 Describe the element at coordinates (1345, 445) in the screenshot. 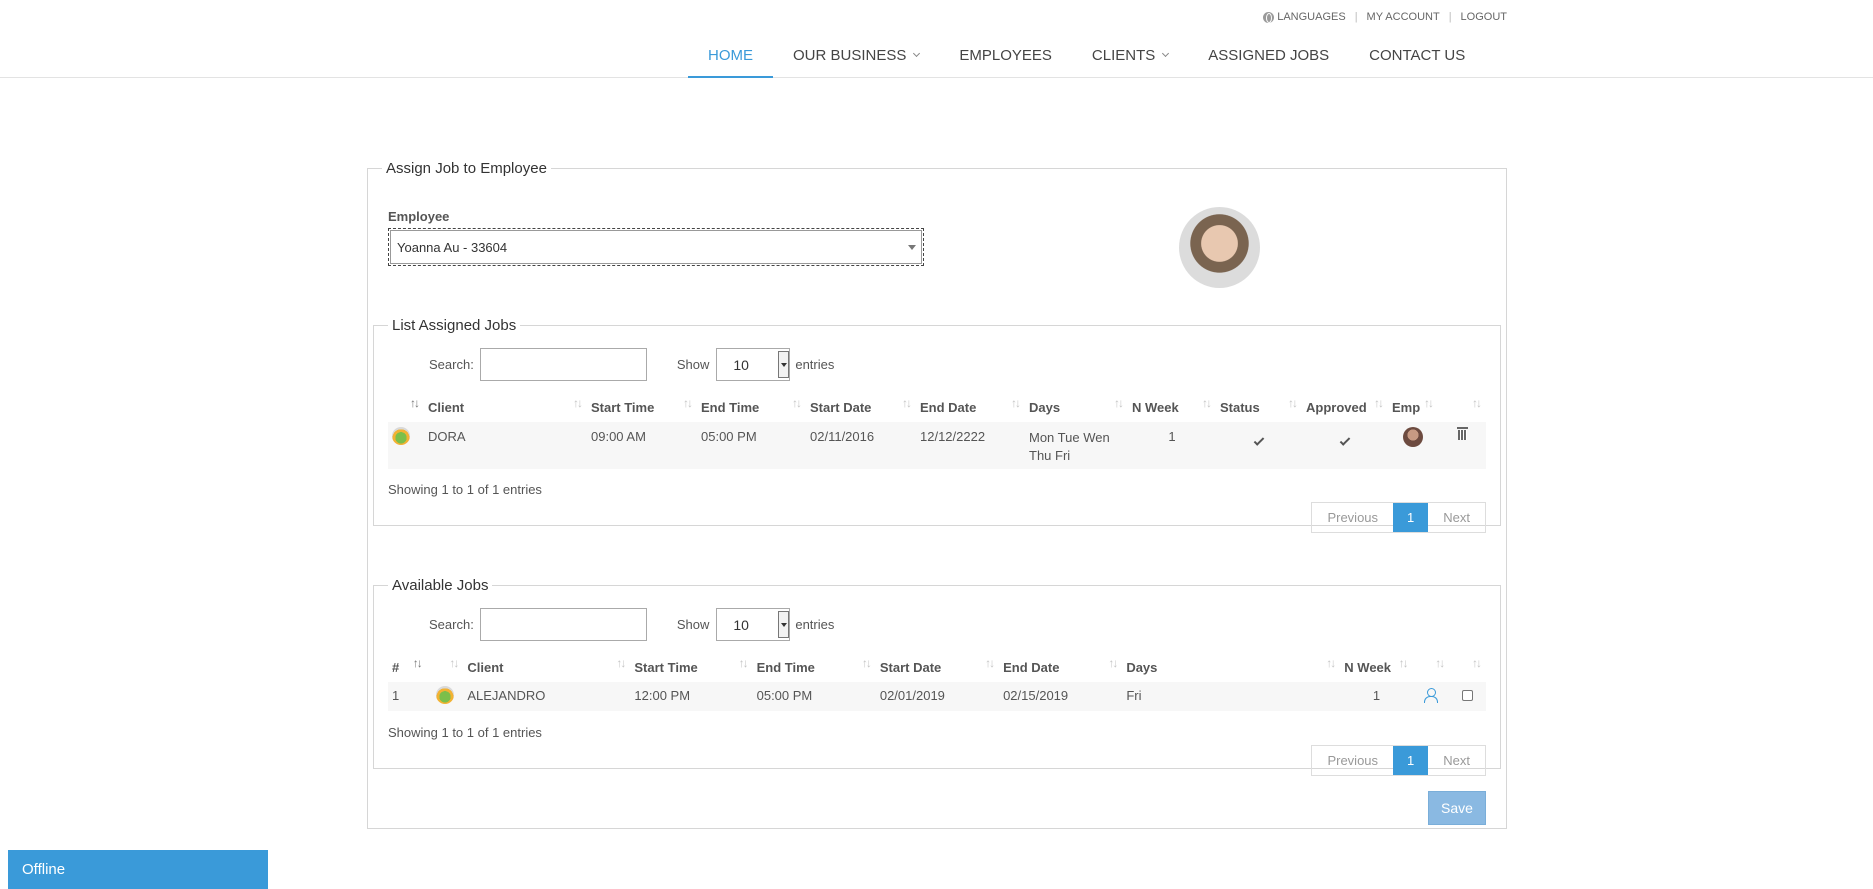

I see `approved-cell` at that location.